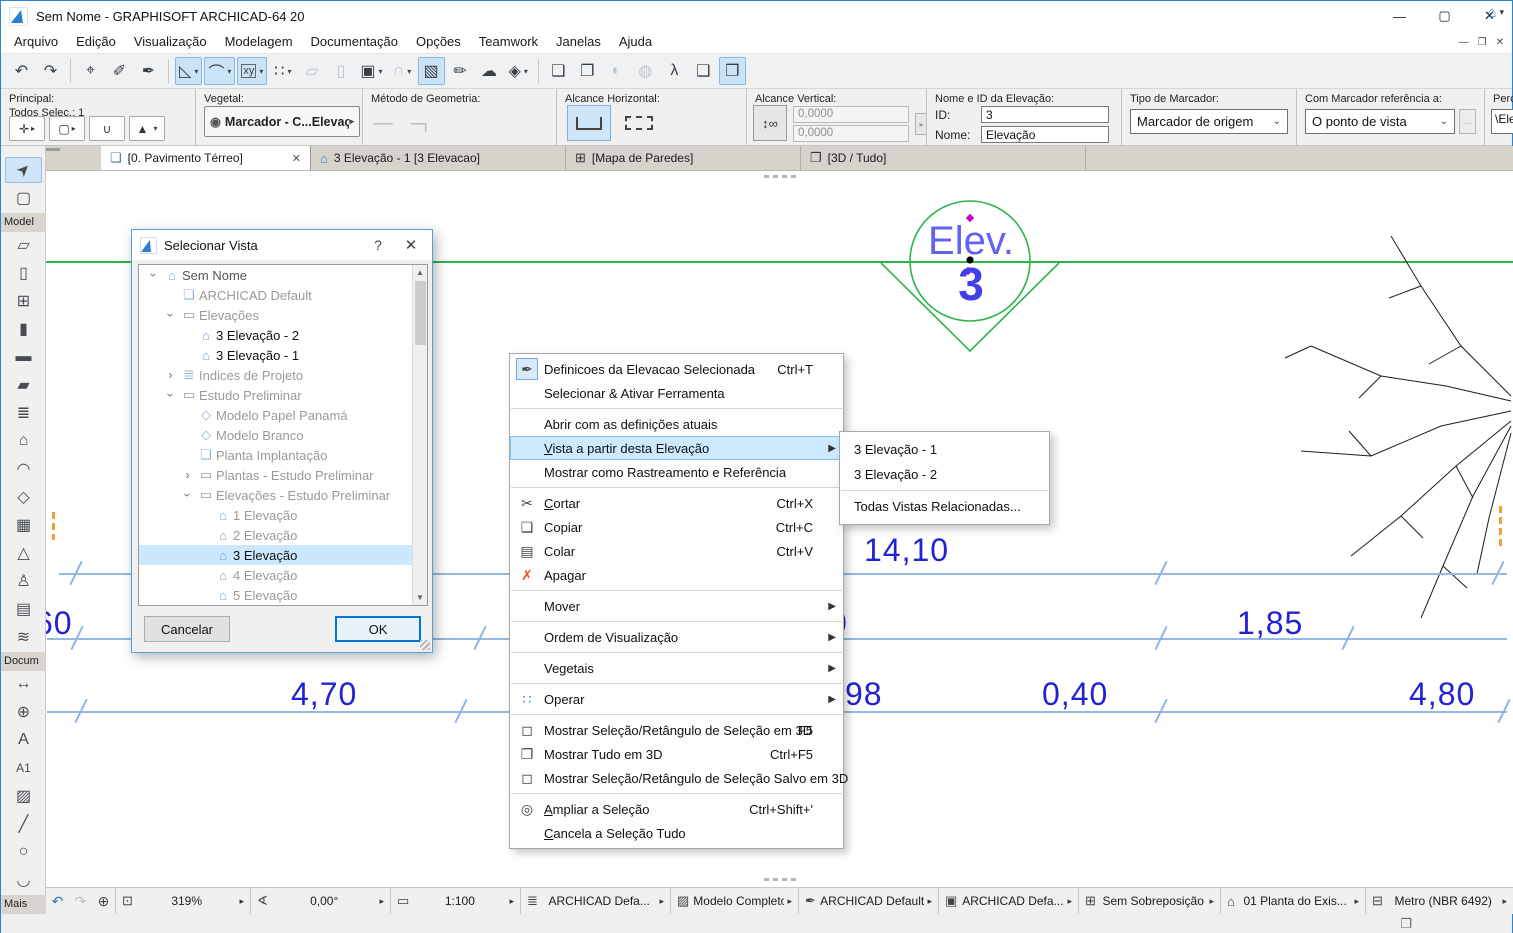 The height and width of the screenshot is (933, 1513). Describe the element at coordinates (676, 668) in the screenshot. I see `menu-item-vegetais: Vegetais ▶` at that location.